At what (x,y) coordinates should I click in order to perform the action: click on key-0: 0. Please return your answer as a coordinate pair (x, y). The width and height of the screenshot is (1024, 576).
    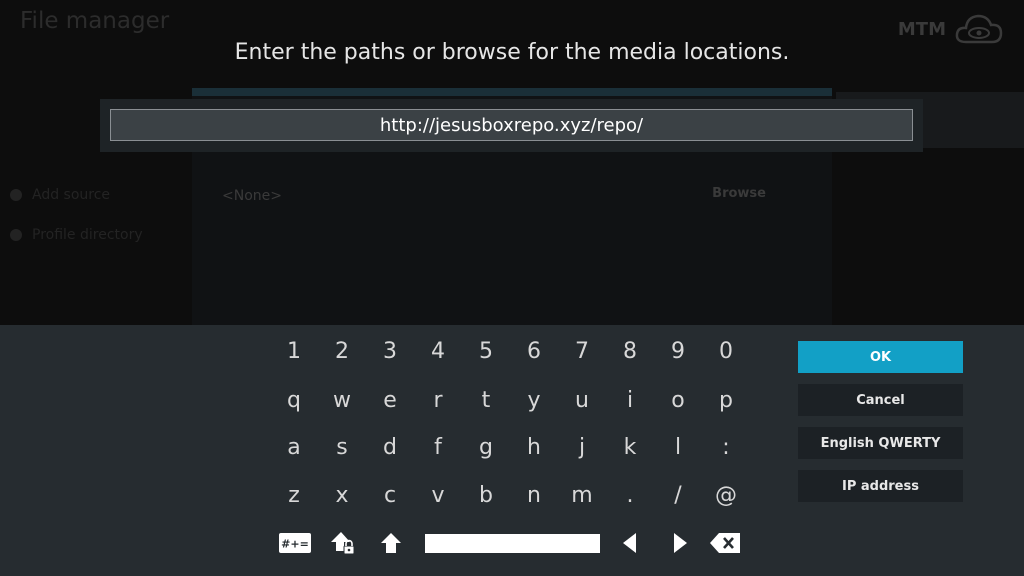
    Looking at the image, I should click on (726, 351).